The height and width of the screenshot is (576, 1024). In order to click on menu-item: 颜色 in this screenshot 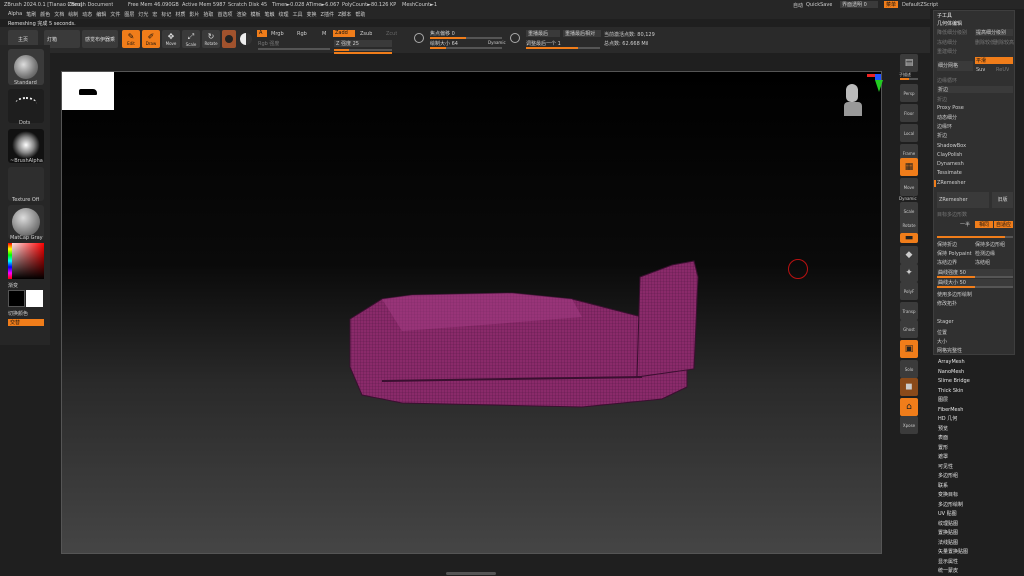, I will do `click(45, 14)`.